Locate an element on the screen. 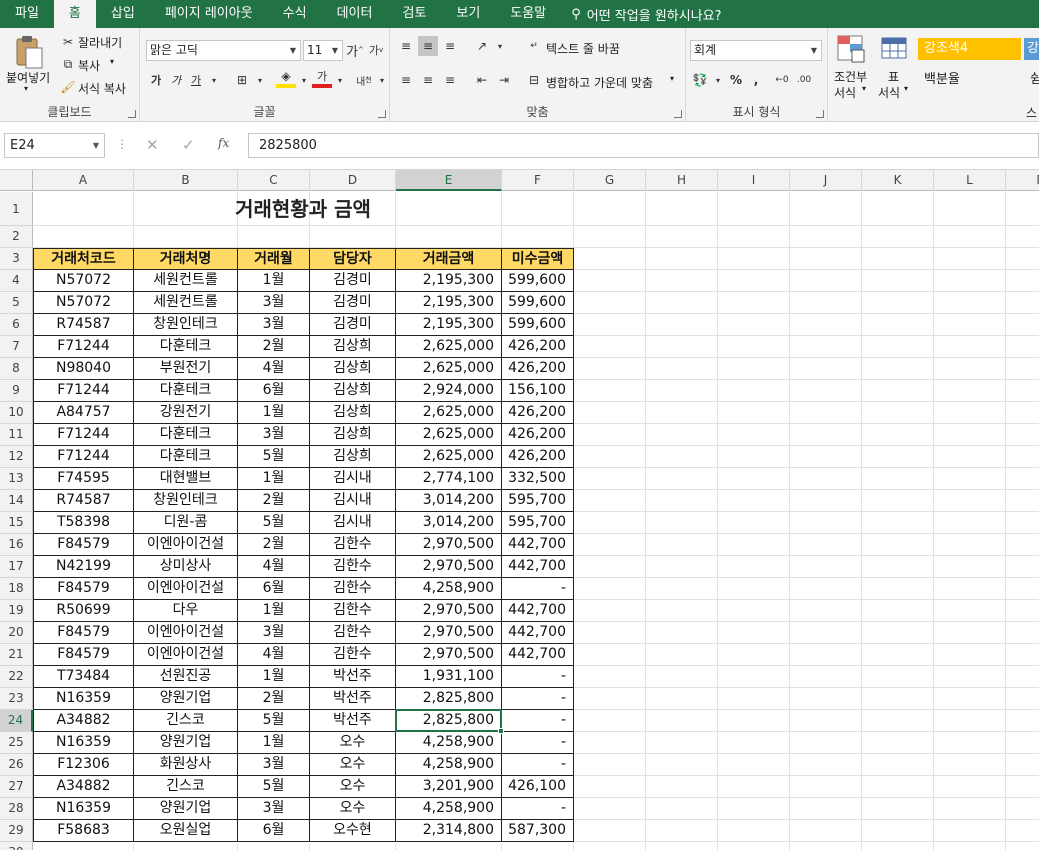 The width and height of the screenshot is (1039, 850). row-header-14: 14 is located at coordinates (16, 501).